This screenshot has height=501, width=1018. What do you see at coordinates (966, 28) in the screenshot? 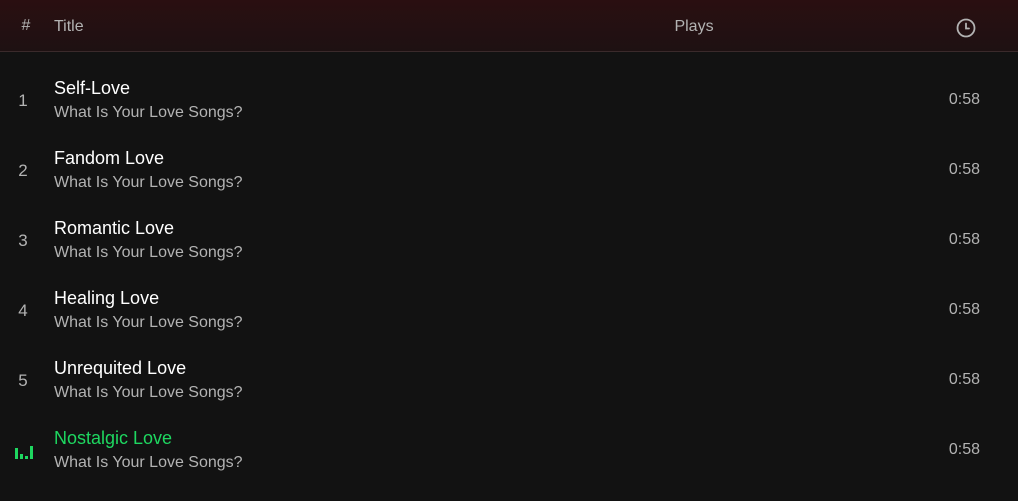
I see `clock-icon` at bounding box center [966, 28].